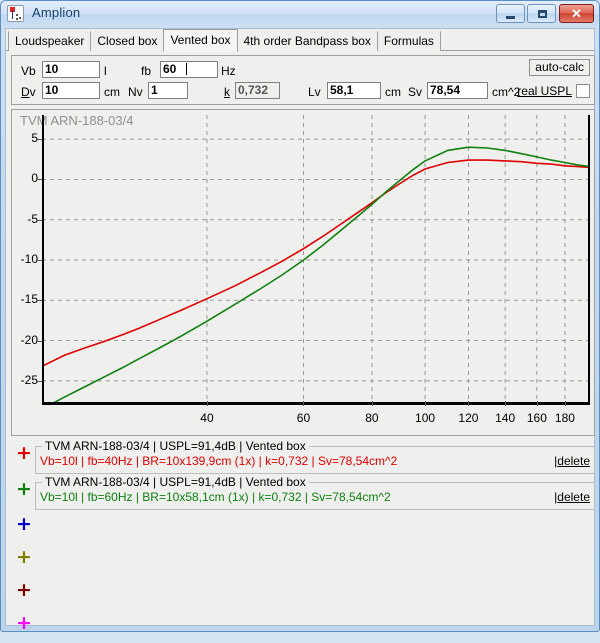 This screenshot has width=600, height=643. What do you see at coordinates (32, 218) in the screenshot?
I see `y-tick-label: -5` at bounding box center [32, 218].